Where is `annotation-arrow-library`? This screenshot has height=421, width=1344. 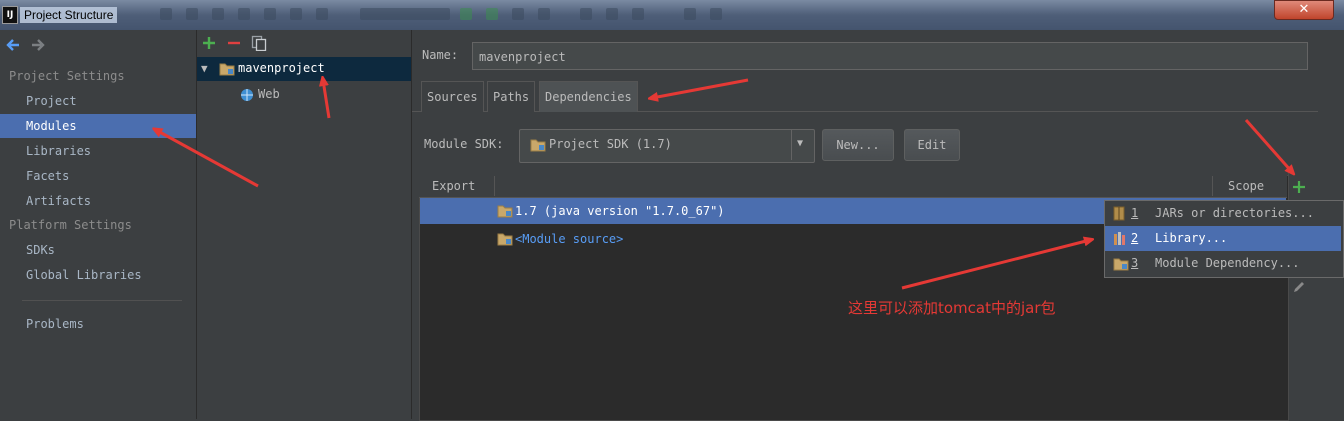
annotation-arrow-library is located at coordinates (995, 265).